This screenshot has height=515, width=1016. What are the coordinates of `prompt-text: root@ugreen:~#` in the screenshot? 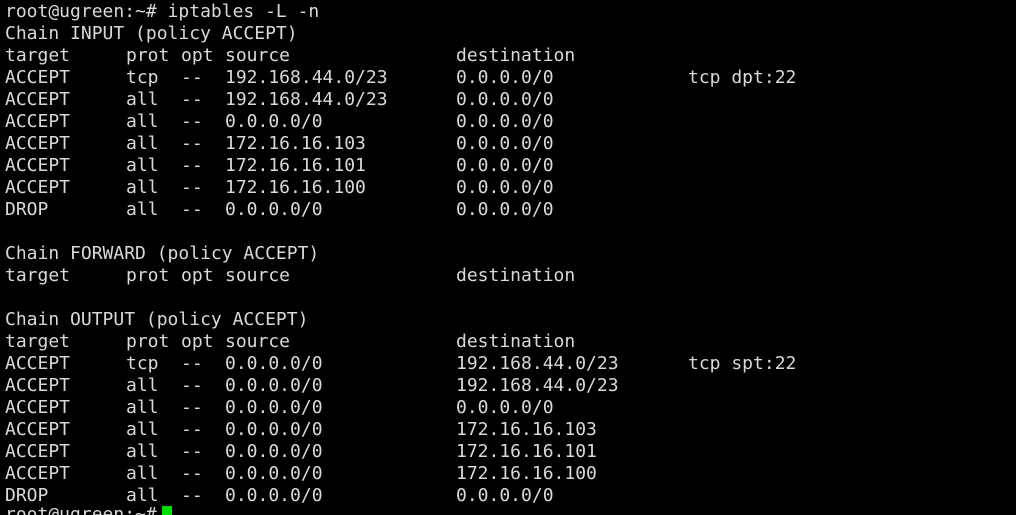 It's located at (88, 509).